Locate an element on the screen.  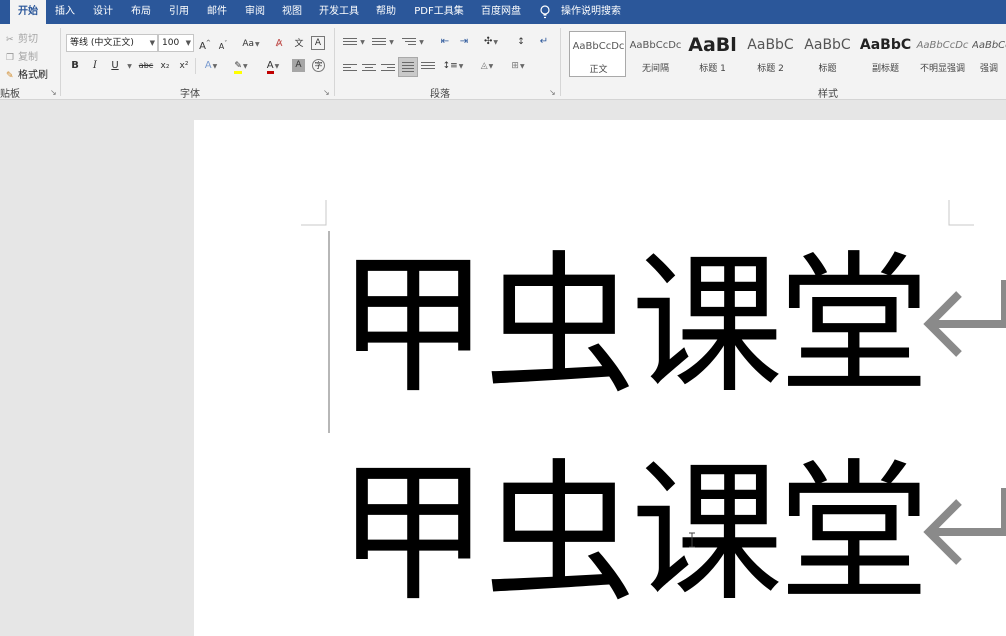
style-sample: AaBbC is located at coordinates (770, 45).